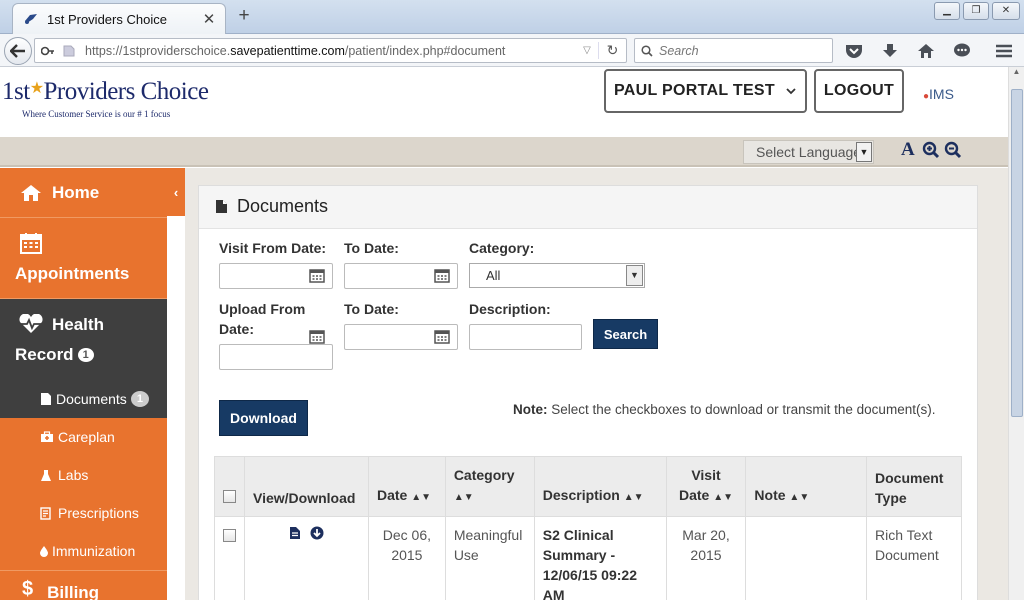  What do you see at coordinates (36, 88) in the screenshot?
I see `star-icon: ★` at bounding box center [36, 88].